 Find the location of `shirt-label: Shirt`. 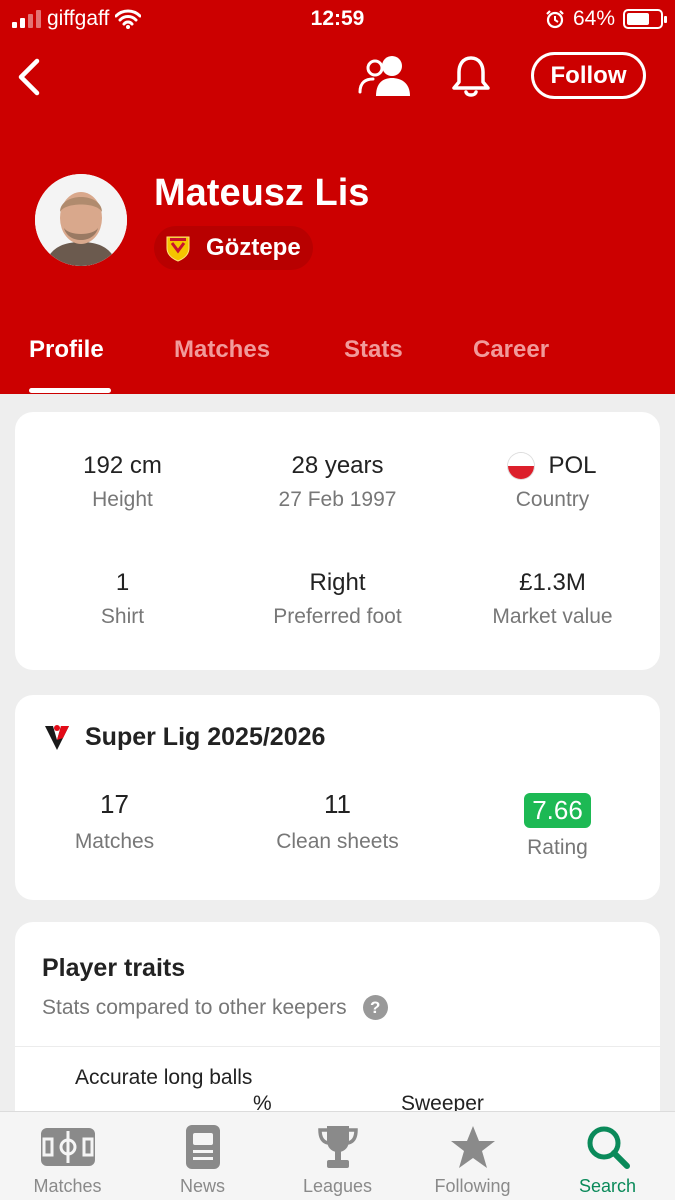

shirt-label: Shirt is located at coordinates (122, 616).